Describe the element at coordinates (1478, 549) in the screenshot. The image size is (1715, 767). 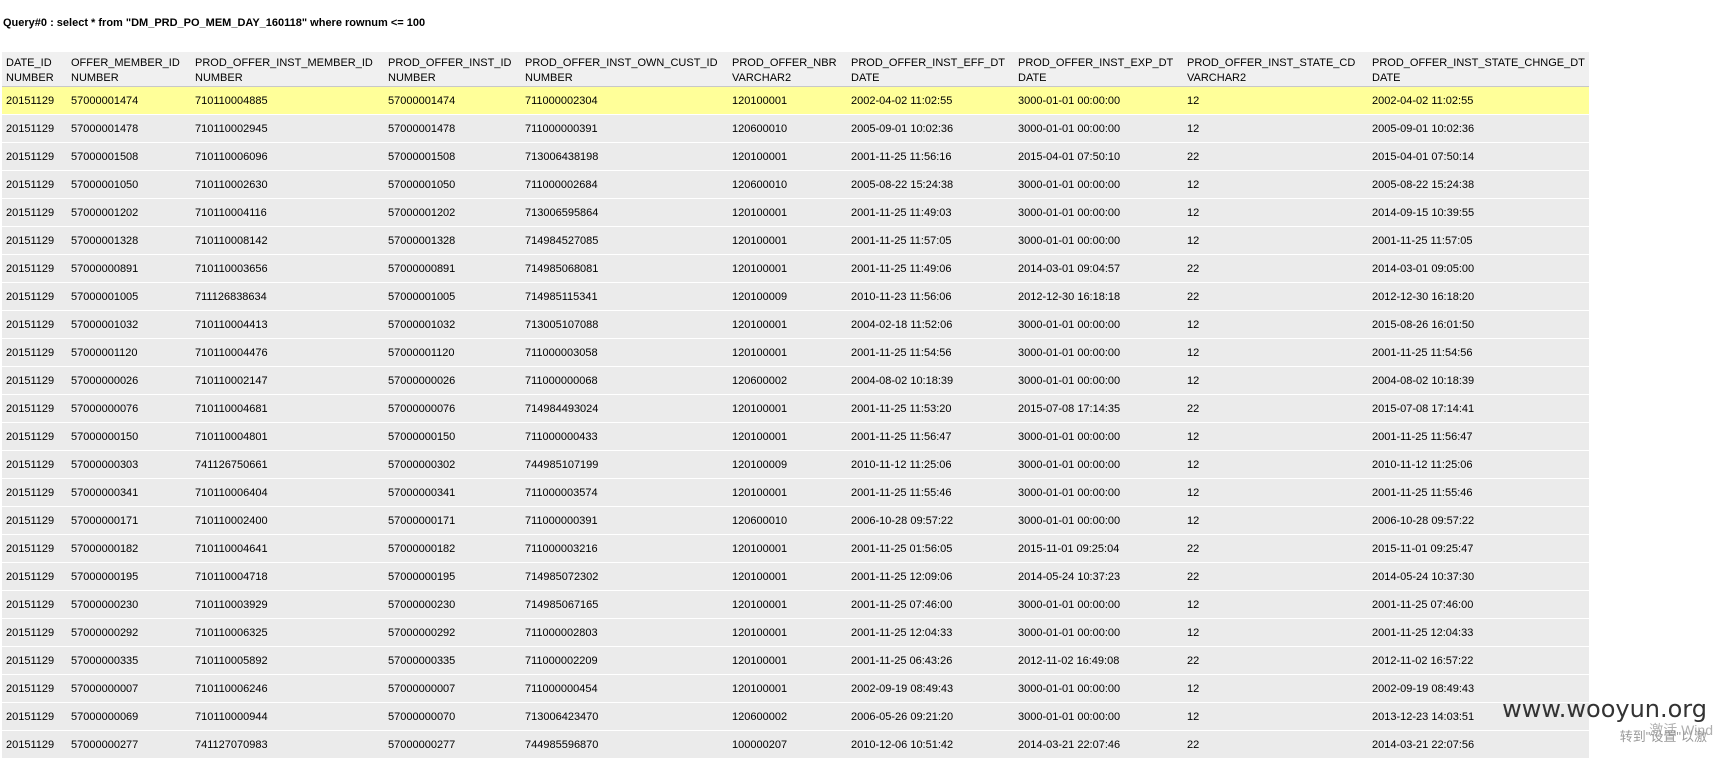
I see `table-cell: 2015-11-01 09:25:47` at that location.